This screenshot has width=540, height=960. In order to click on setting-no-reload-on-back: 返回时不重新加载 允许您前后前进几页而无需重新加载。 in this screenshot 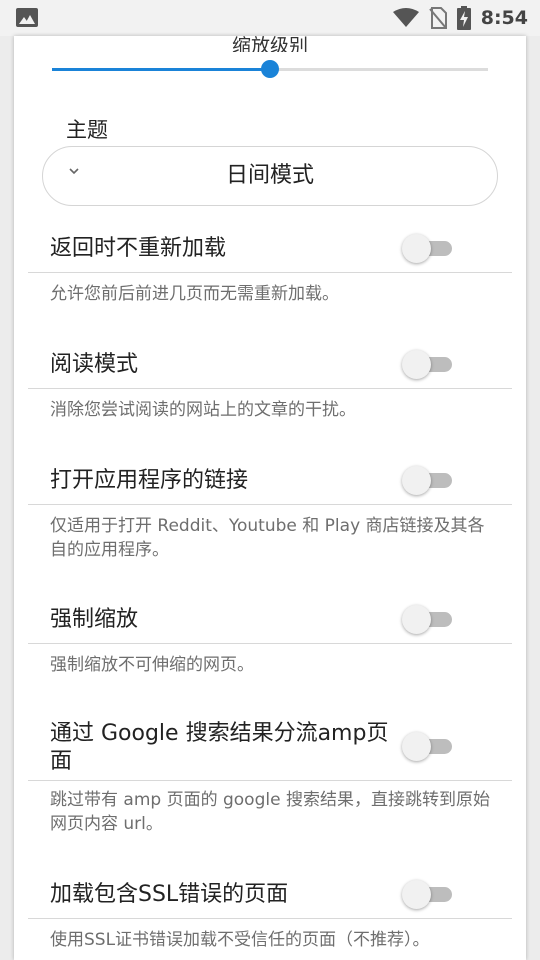, I will do `click(270, 290)`.